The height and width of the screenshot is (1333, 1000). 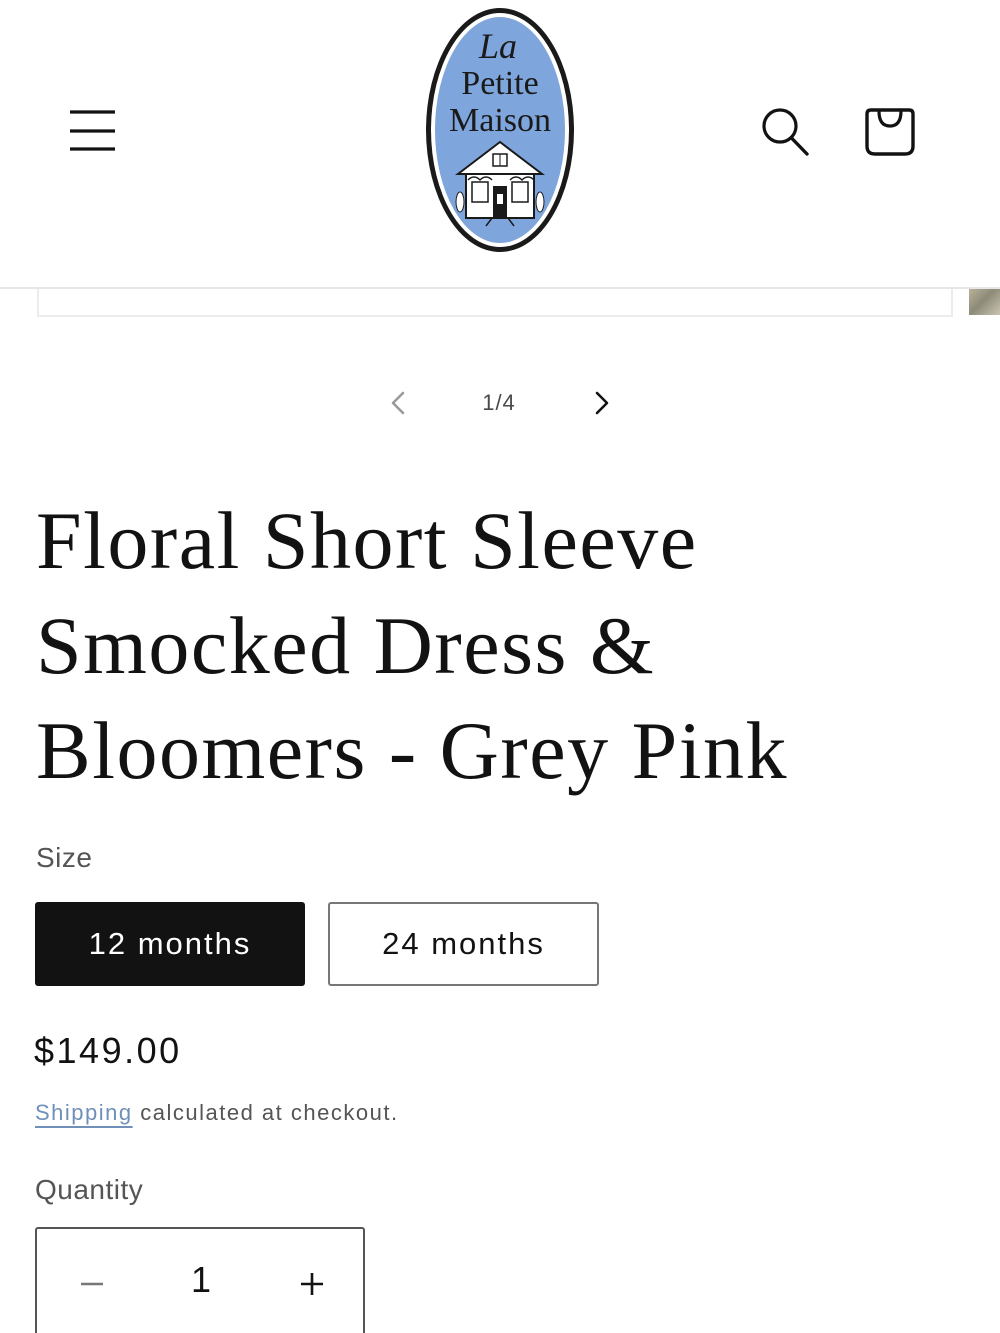 I want to click on size-option-24-months: 24 months, so click(x=463, y=944).